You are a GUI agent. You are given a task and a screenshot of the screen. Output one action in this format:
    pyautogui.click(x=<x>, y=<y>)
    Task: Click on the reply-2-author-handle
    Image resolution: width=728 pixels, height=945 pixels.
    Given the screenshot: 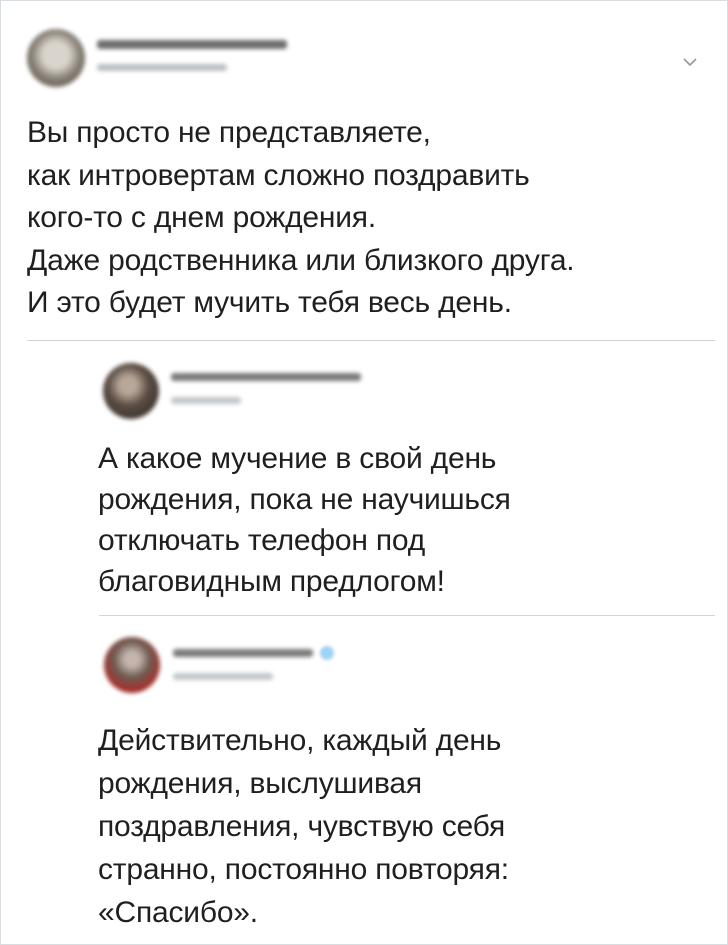 What is the action you would take?
    pyautogui.click(x=223, y=676)
    